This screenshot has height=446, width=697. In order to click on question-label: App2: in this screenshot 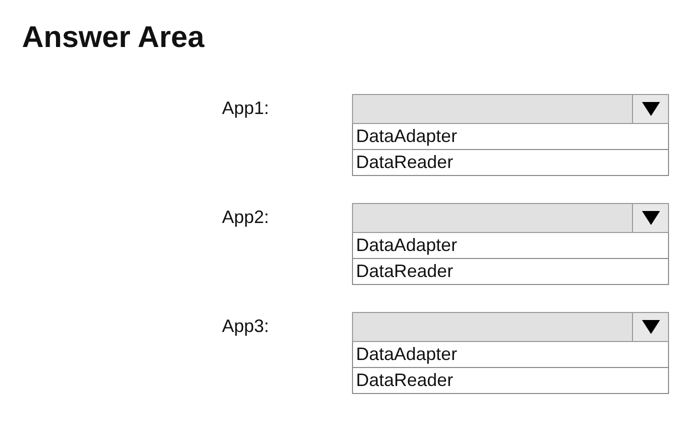, I will do `click(246, 217)`.